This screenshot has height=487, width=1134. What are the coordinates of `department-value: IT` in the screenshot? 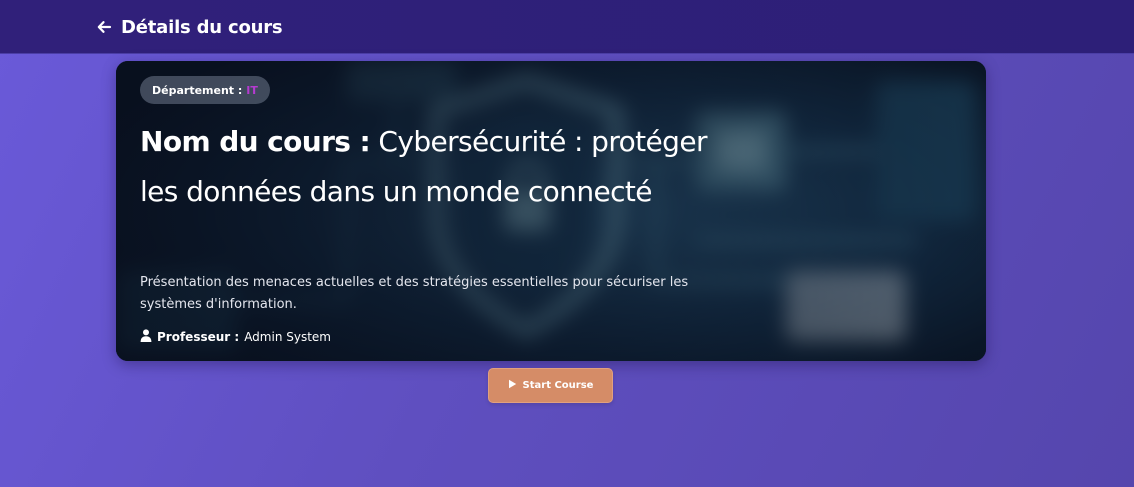 It's located at (252, 90).